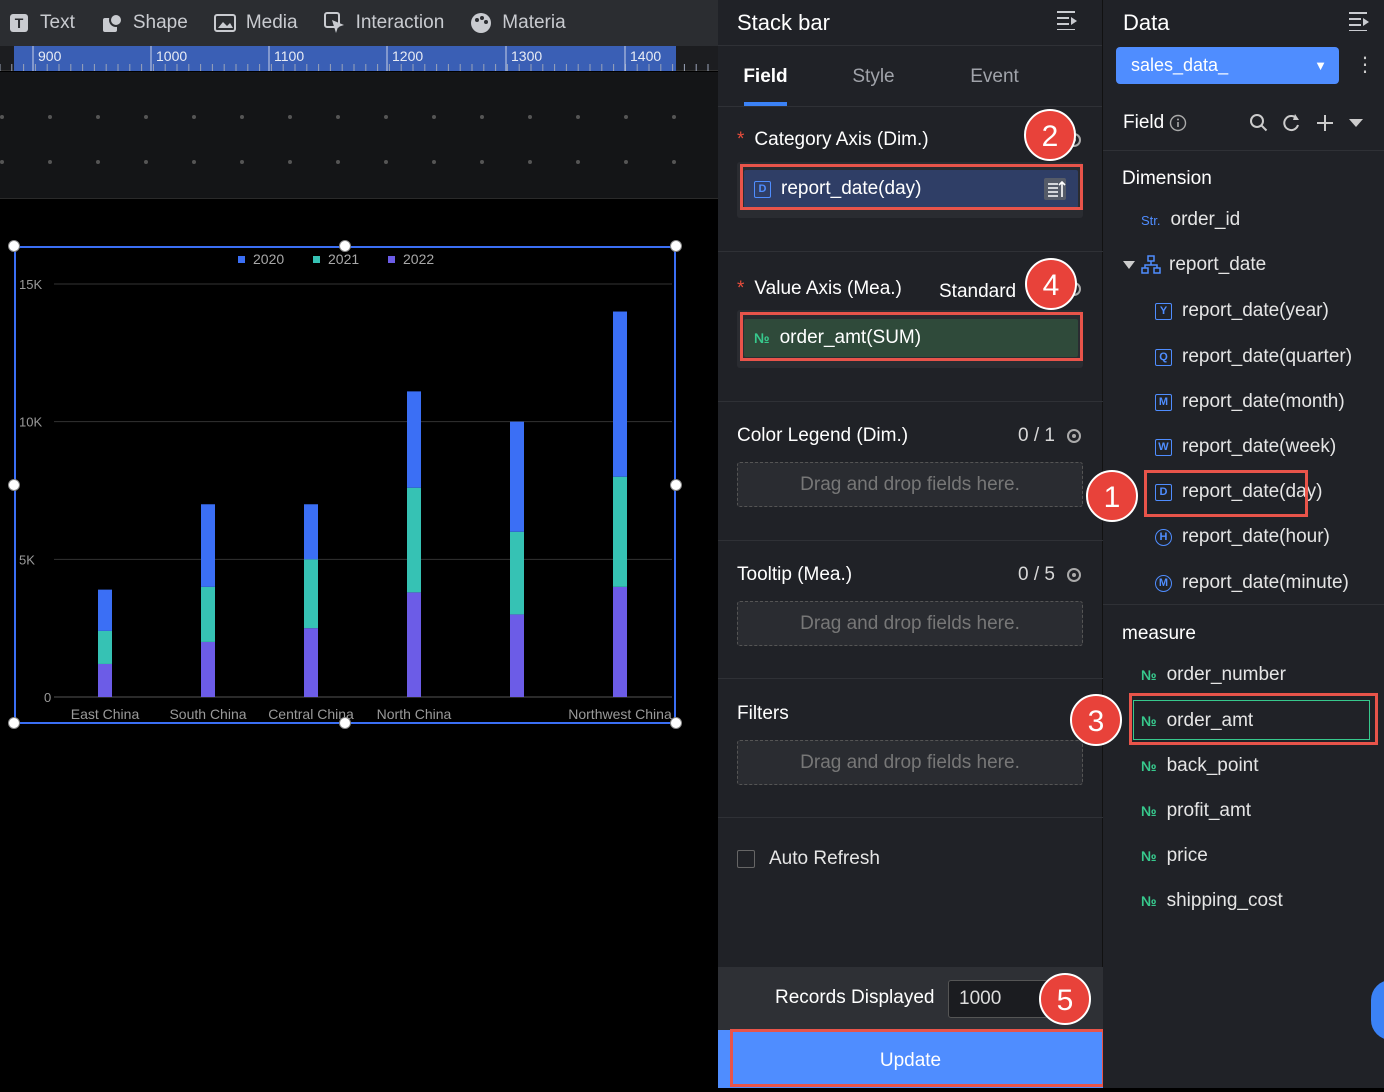 The height and width of the screenshot is (1092, 1384). Describe the element at coordinates (1167, 178) in the screenshot. I see `dimension-group-label: Dimension` at that location.